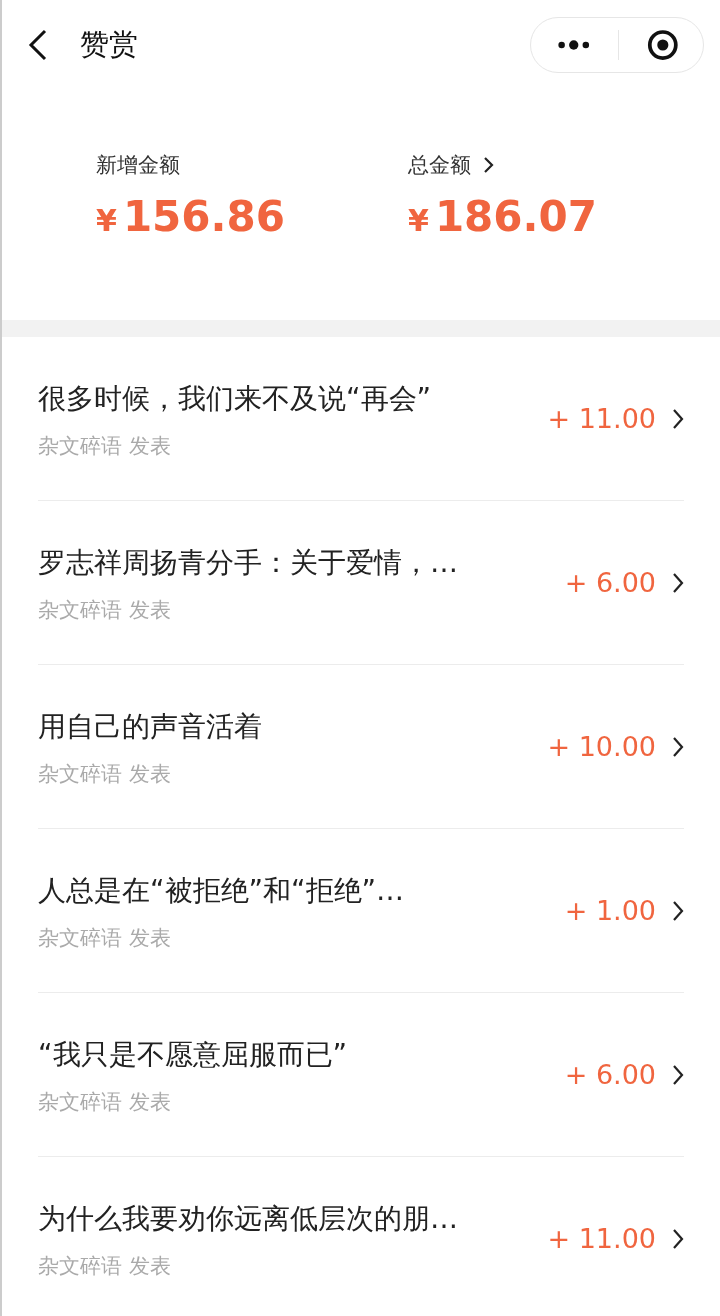  I want to click on close-icon, so click(663, 45).